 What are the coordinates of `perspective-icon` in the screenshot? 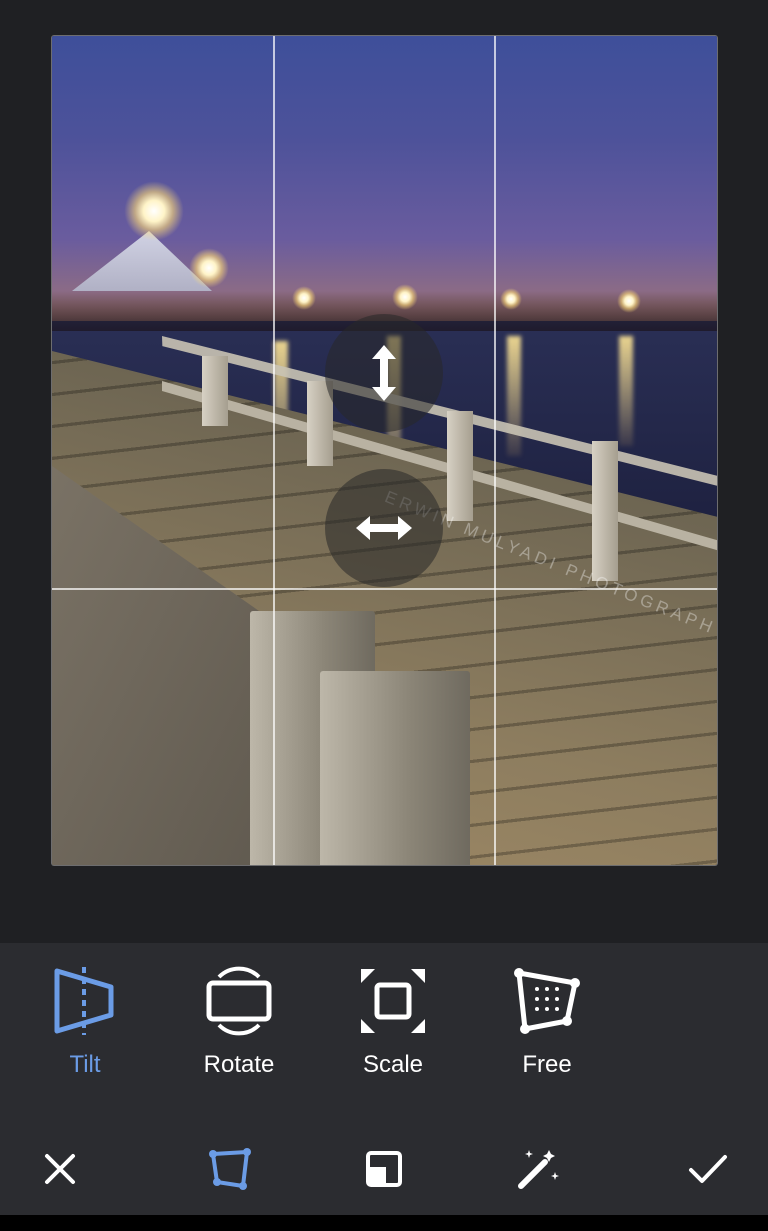 It's located at (230, 1169).